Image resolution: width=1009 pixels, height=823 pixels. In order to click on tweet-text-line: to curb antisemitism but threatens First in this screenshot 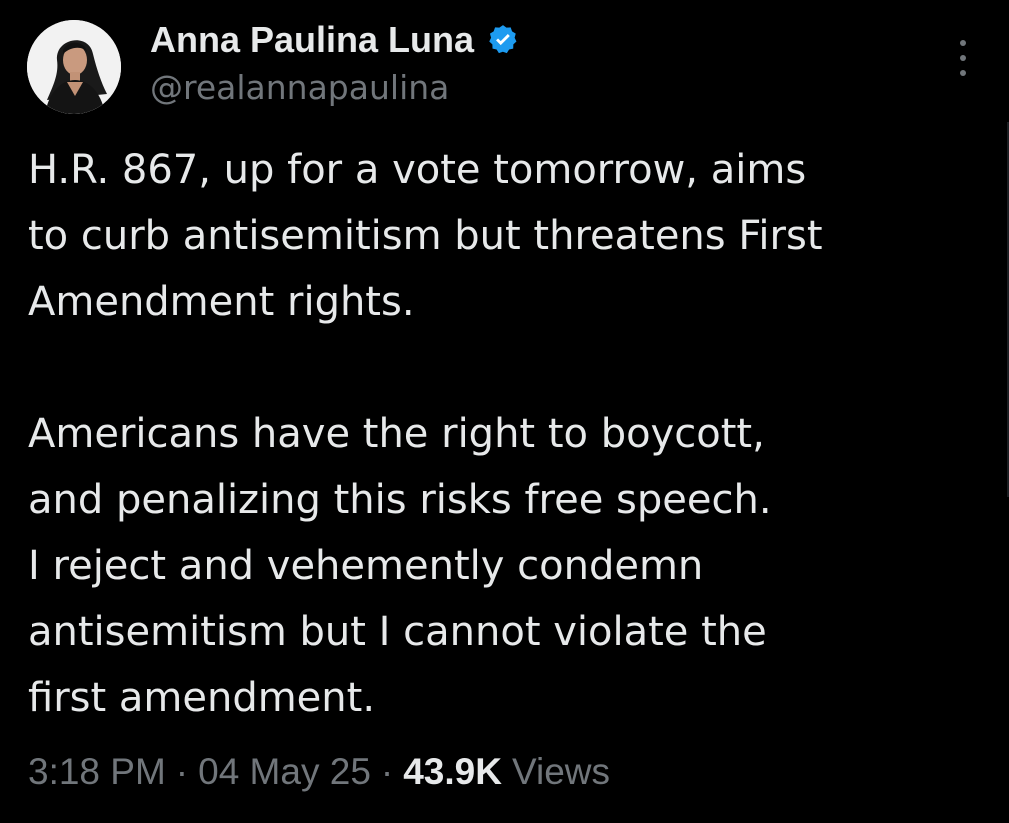, I will do `click(425, 236)`.